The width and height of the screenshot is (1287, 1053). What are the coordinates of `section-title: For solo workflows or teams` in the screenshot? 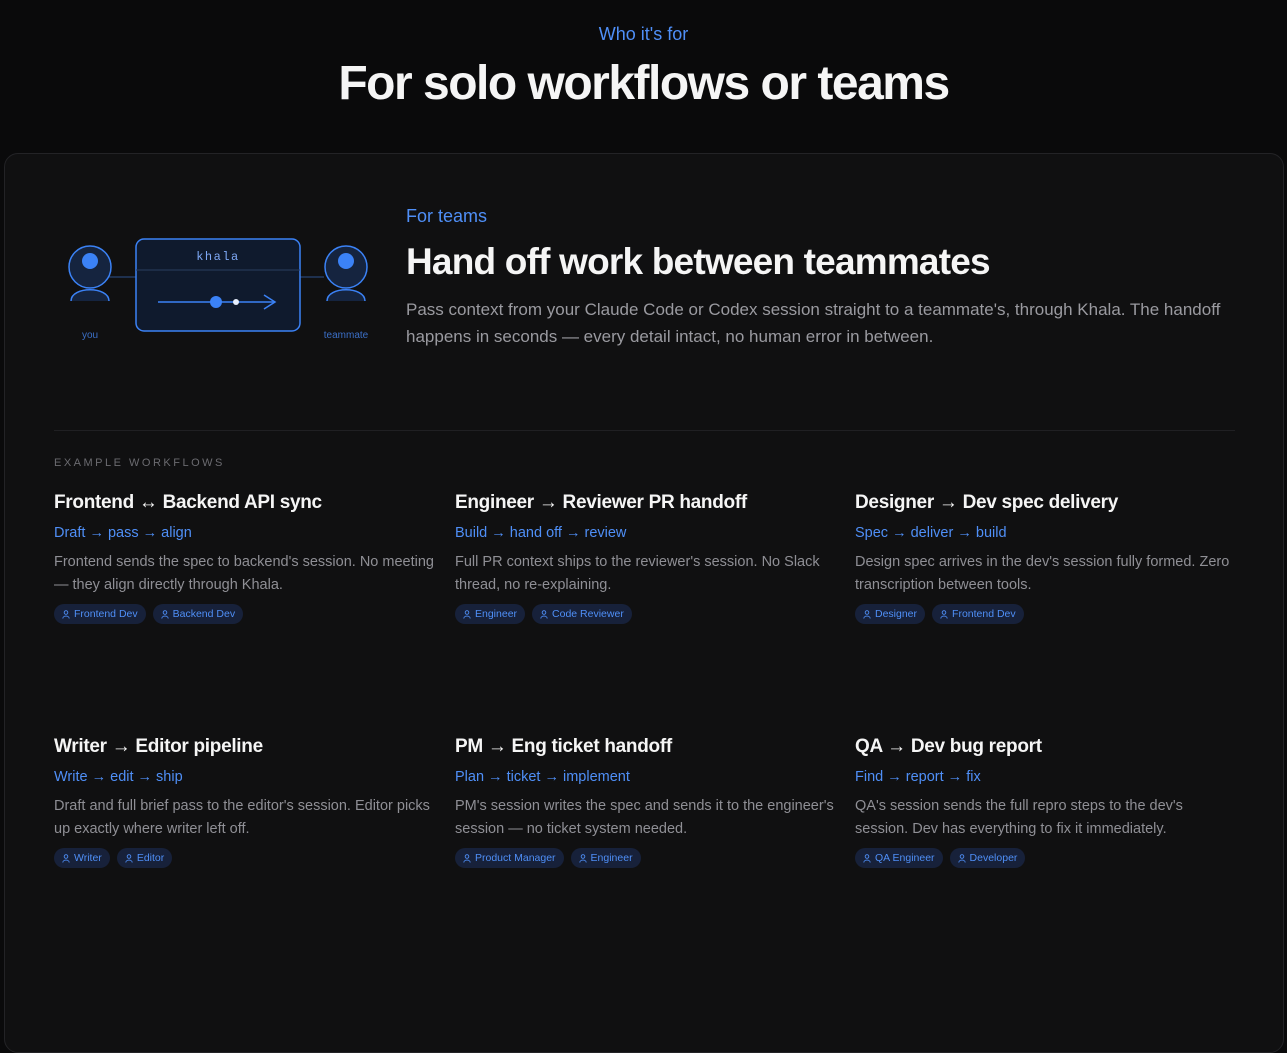 It's located at (644, 83).